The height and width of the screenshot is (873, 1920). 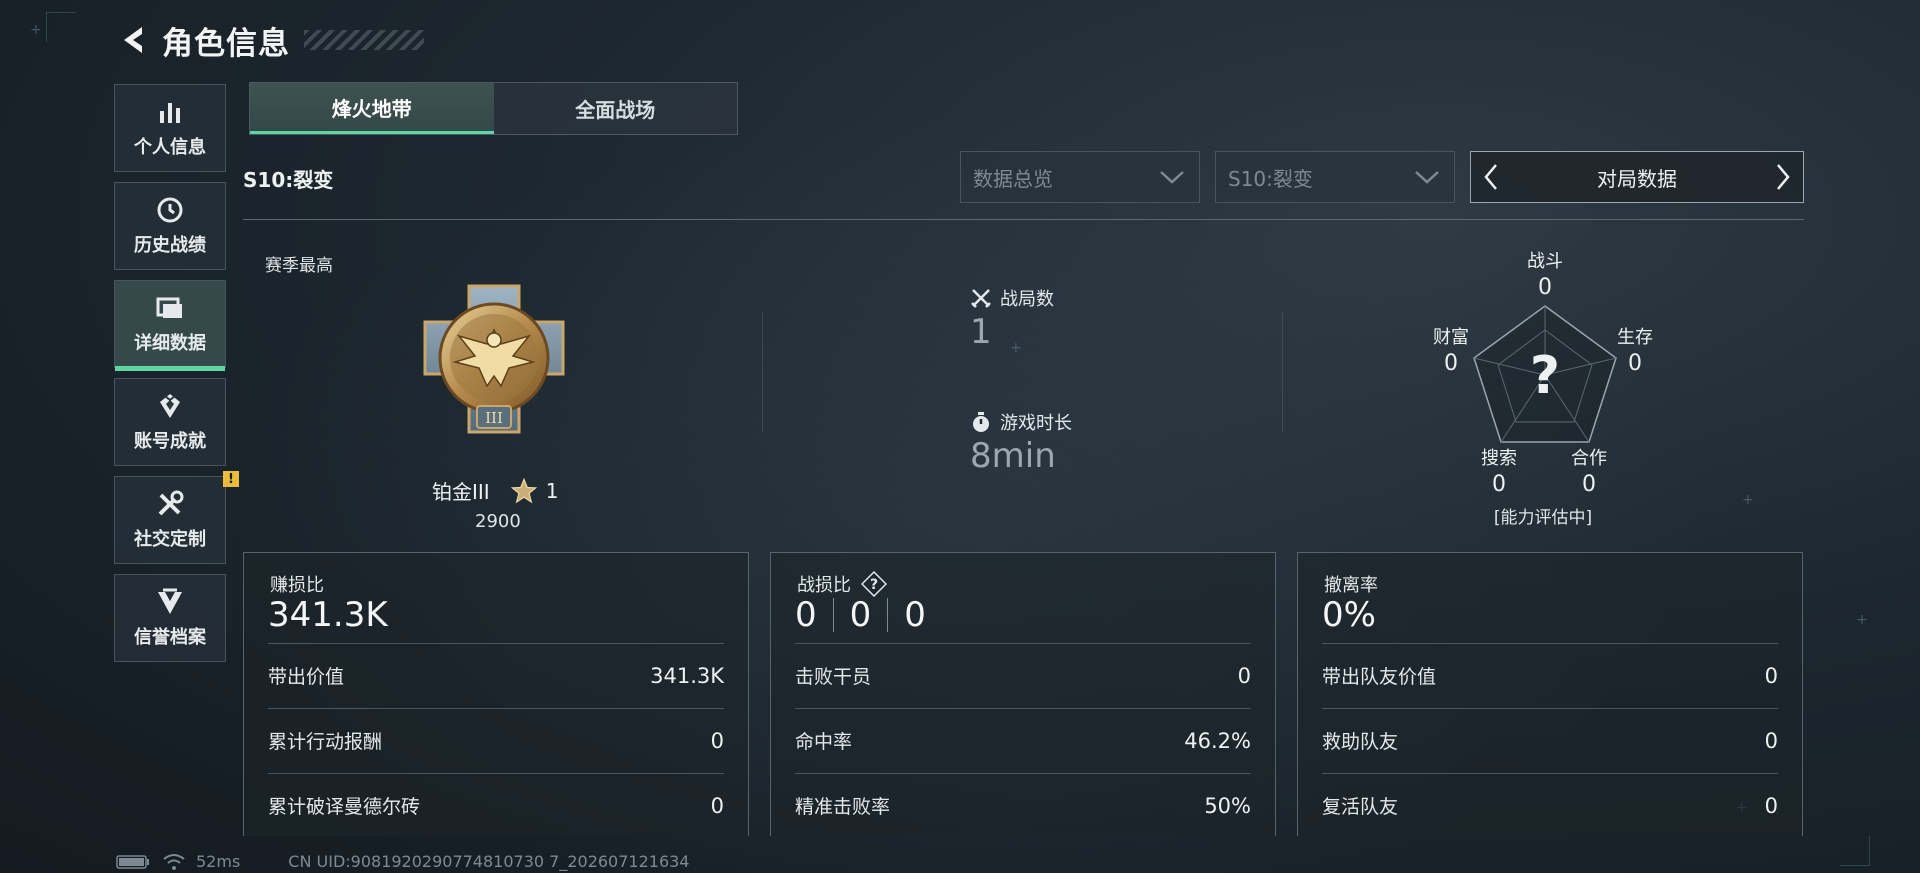 What do you see at coordinates (170, 226) in the screenshot?
I see `sidebar-item-history: 历史战绩` at bounding box center [170, 226].